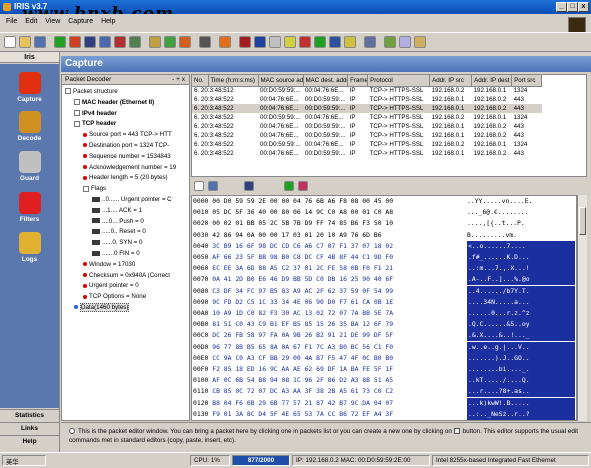  What do you see at coordinates (521, 280) in the screenshot?
I see `hex-ascii: .A-..F..]...%.@o` at bounding box center [521, 280].